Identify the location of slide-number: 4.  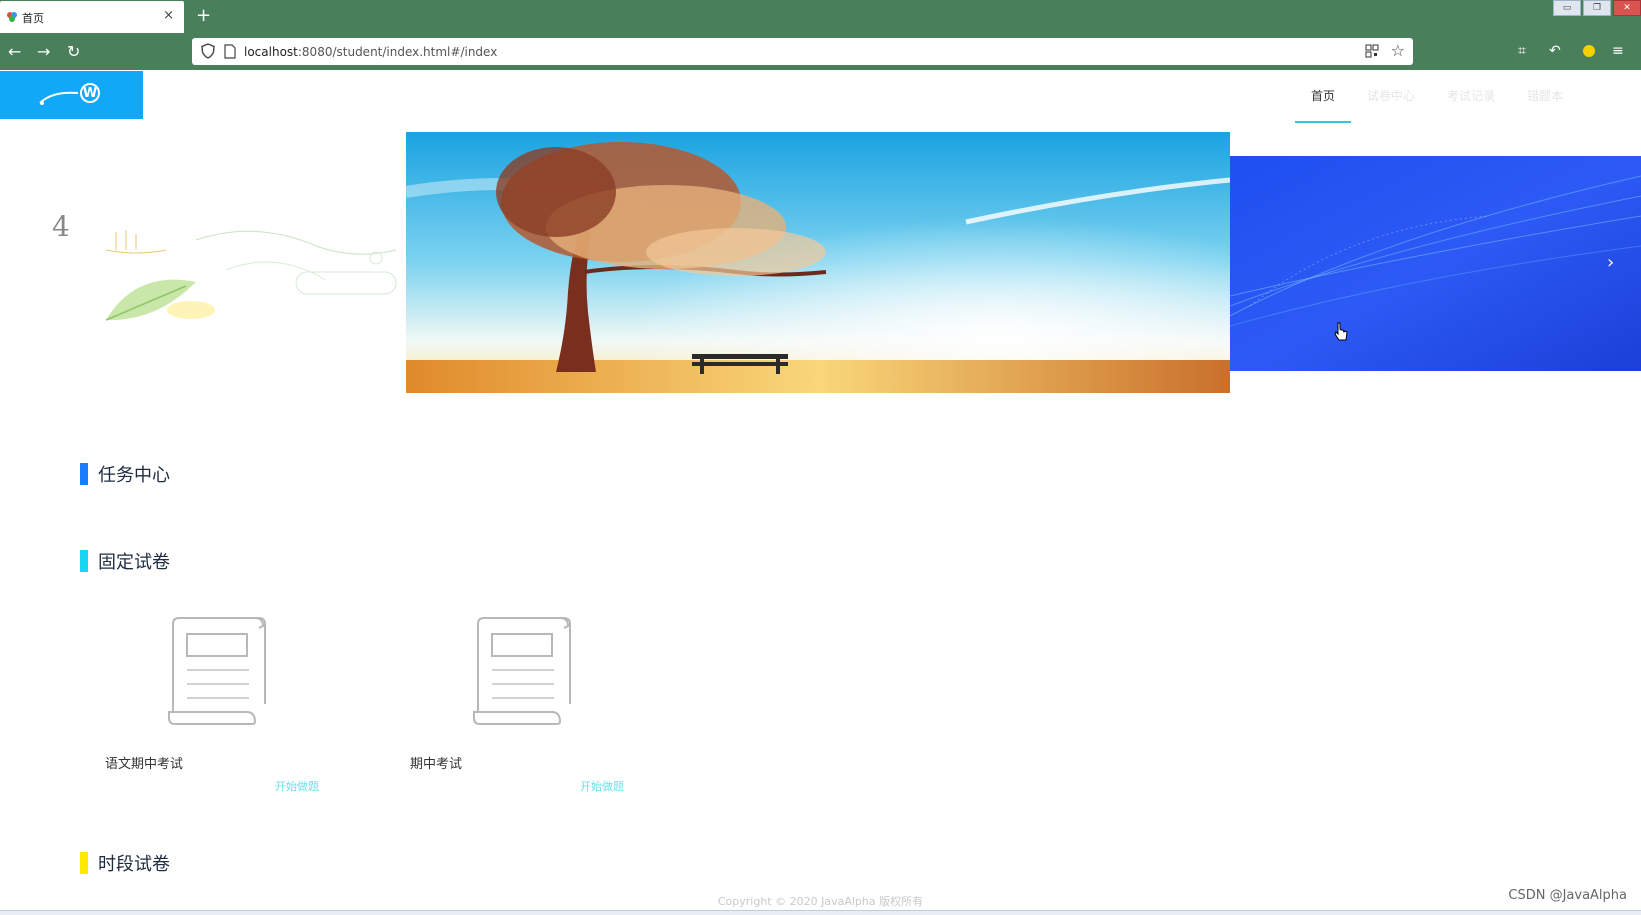
(61, 226).